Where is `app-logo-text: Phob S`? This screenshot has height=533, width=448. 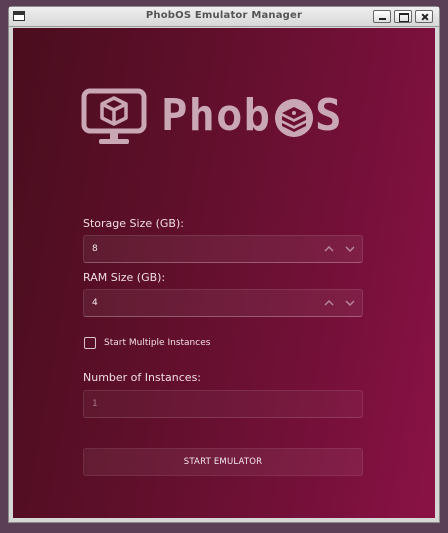
app-logo-text: Phob S is located at coordinates (251, 116).